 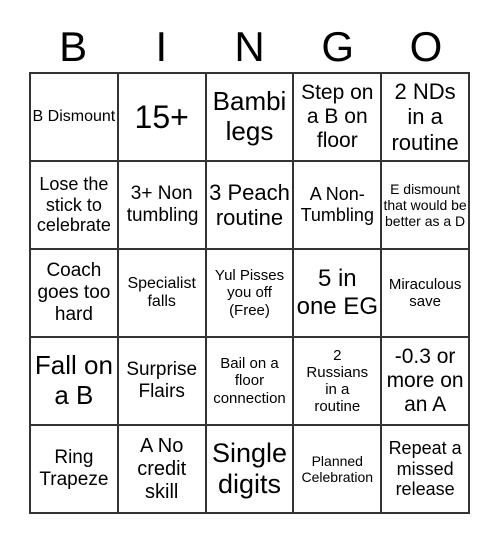 I want to click on bingo-cell: Yul Pisses you off (Free), so click(x=249, y=293).